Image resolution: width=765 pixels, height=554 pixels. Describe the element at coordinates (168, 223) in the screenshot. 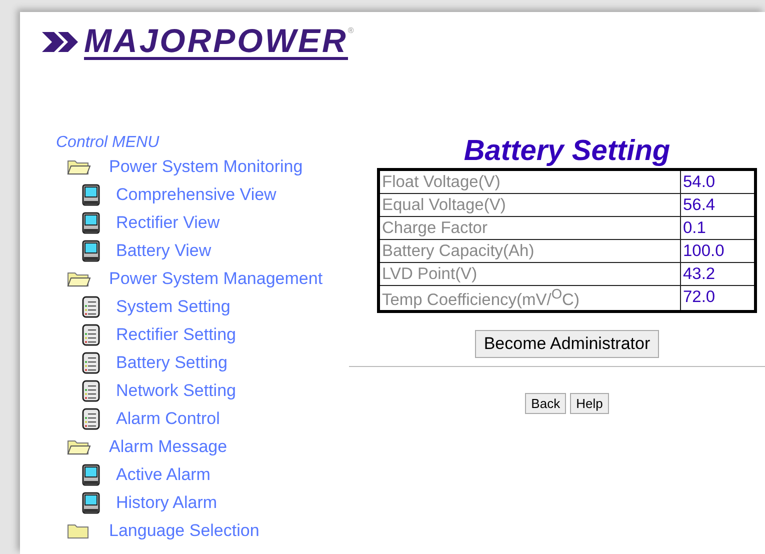

I see `menu-link: Rectifier View` at that location.